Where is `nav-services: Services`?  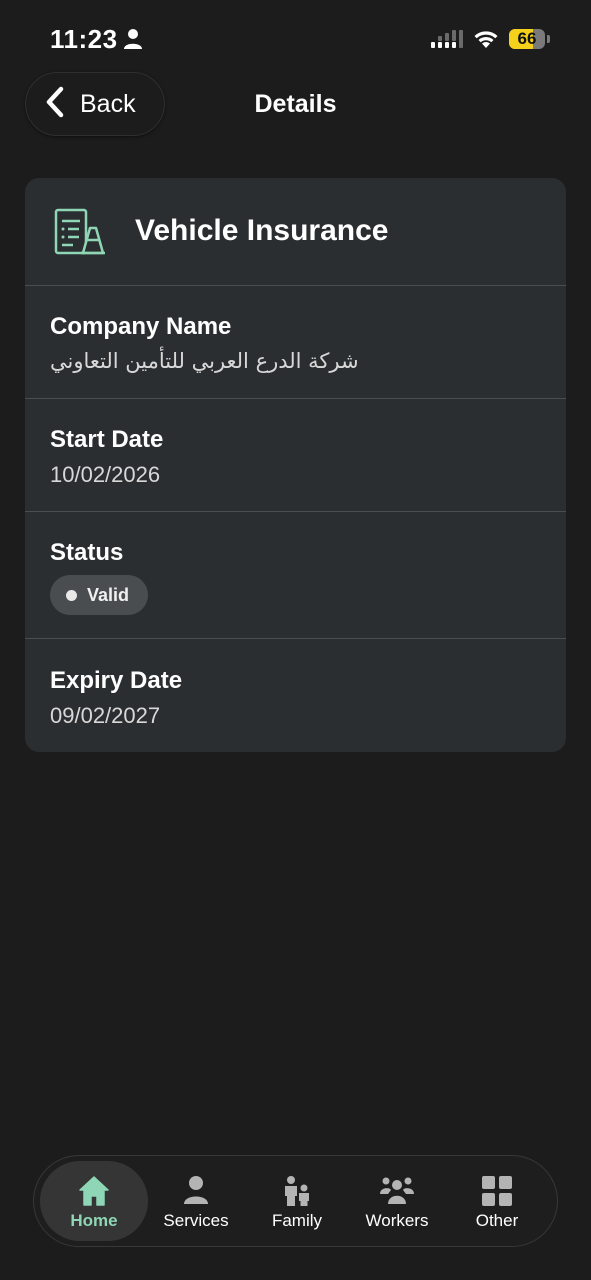
nav-services: Services is located at coordinates (196, 1201).